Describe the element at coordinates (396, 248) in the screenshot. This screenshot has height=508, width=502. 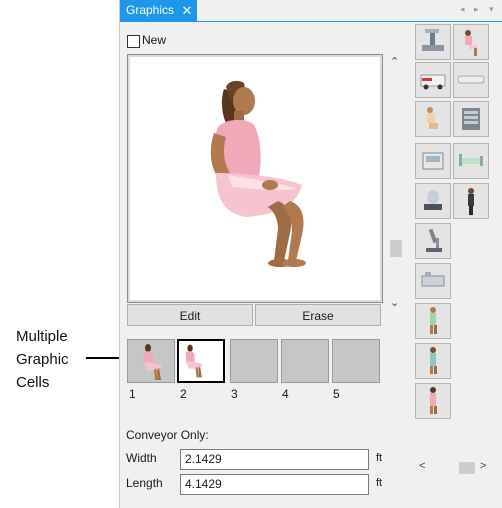
I see `vertical-scrollbar-thumb` at that location.